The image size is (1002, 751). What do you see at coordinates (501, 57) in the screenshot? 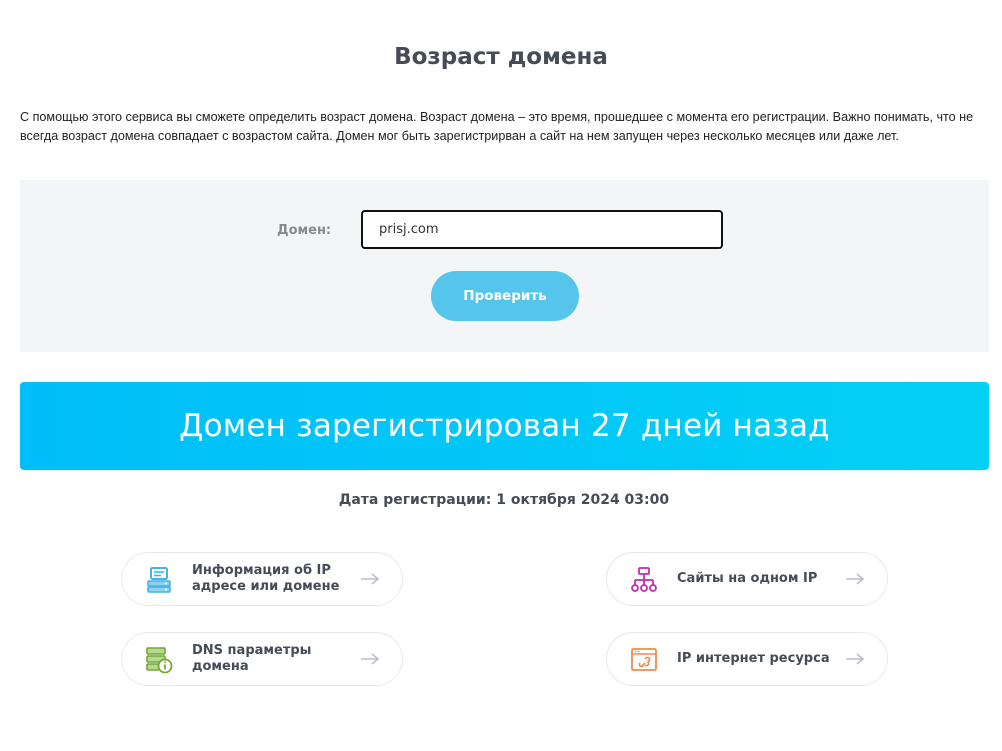
I see `page-title: Возраст домена` at bounding box center [501, 57].